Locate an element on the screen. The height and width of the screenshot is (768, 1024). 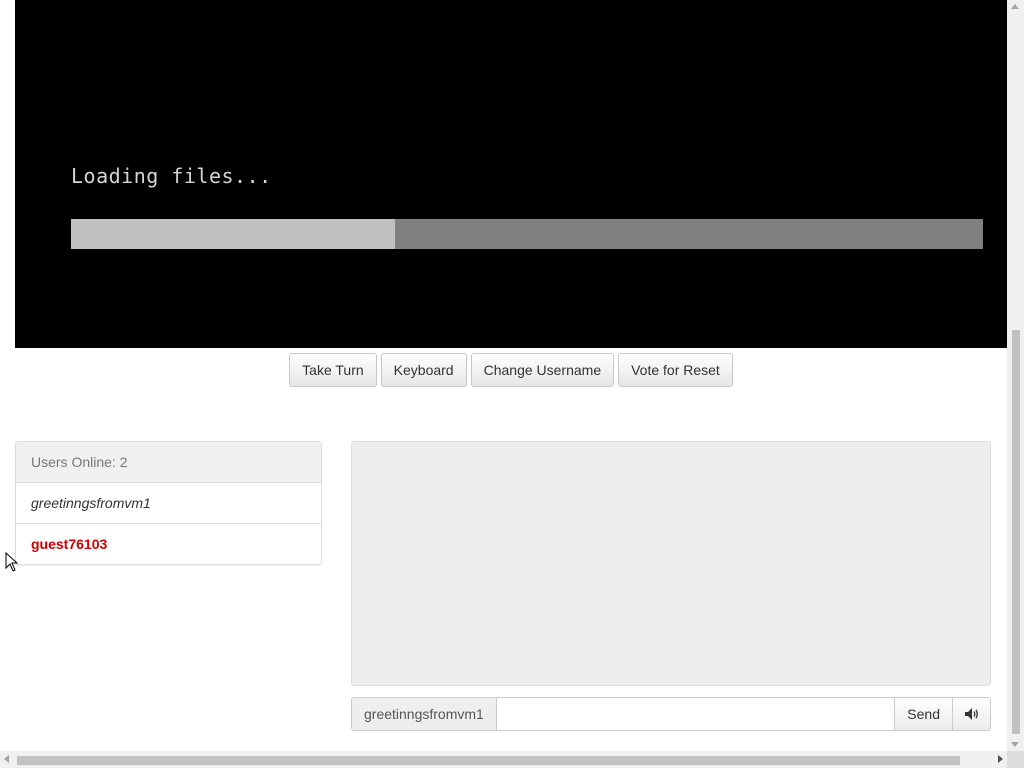
scroll-down-arrow-icon is located at coordinates (1015, 744).